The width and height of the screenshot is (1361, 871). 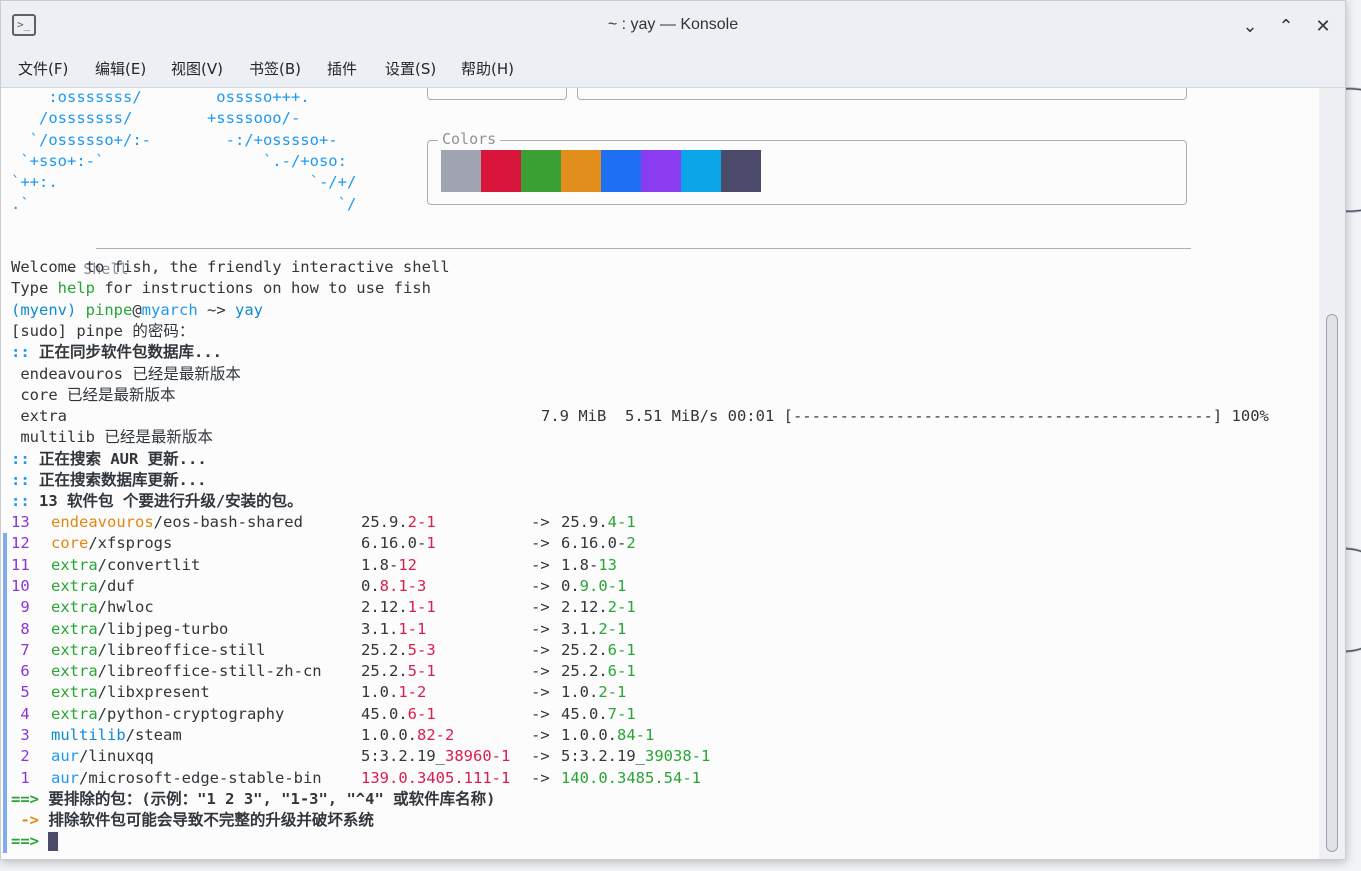 I want to click on version-base: 3.1., so click(x=580, y=628).